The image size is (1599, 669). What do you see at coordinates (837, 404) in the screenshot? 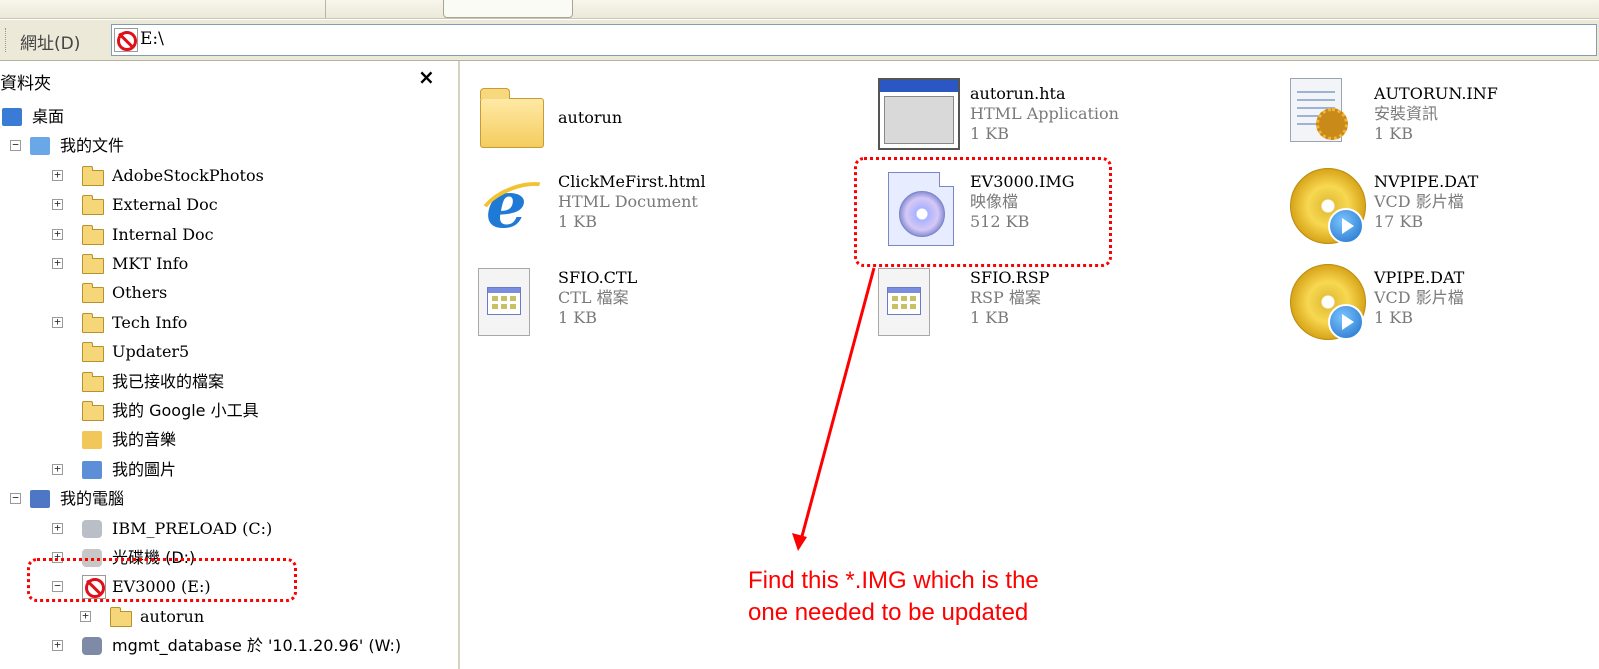
I see `arrow-line` at bounding box center [837, 404].